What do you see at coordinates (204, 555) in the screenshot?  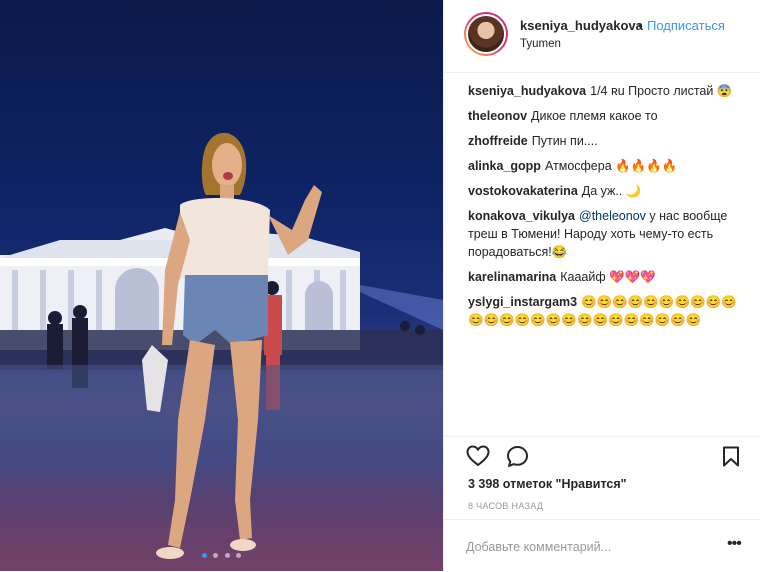 I see `carousel-dot-active` at bounding box center [204, 555].